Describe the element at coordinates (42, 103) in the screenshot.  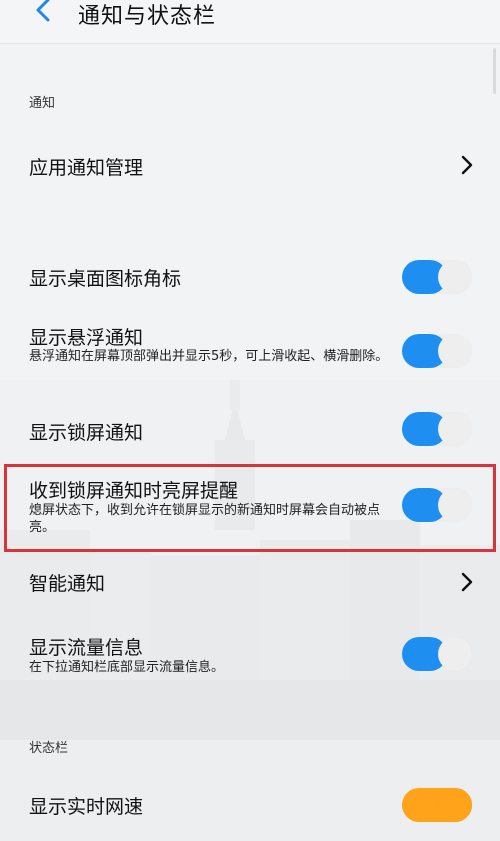
I see `section-label-notifications: 通知` at that location.